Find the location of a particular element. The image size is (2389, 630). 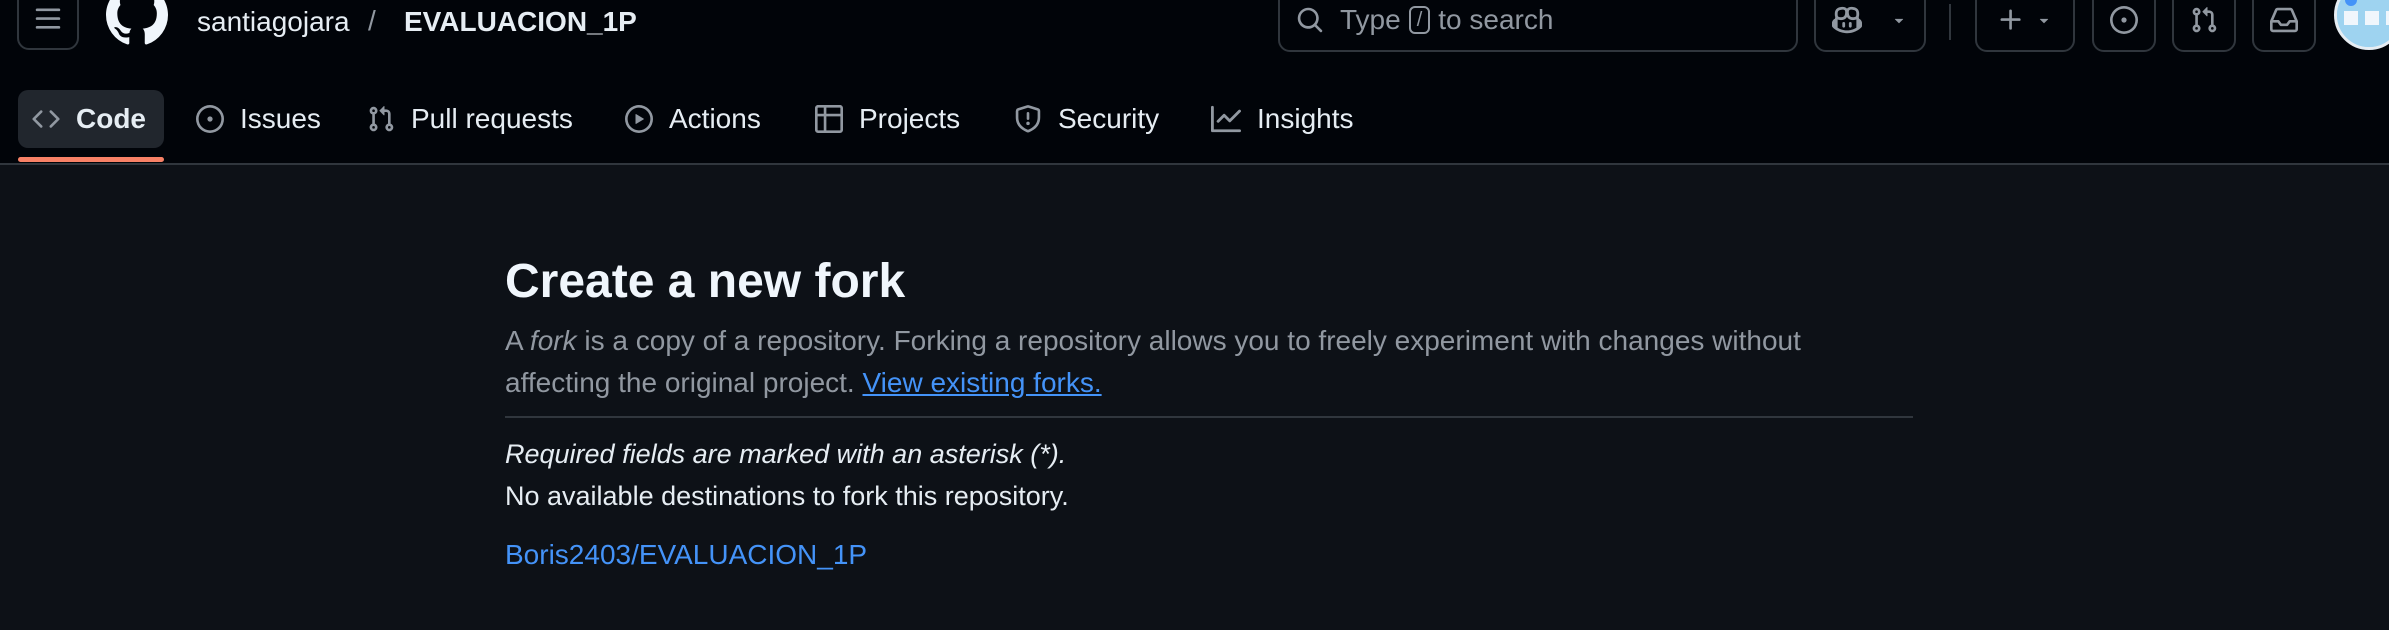

inbox-icon is located at coordinates (2284, 20).